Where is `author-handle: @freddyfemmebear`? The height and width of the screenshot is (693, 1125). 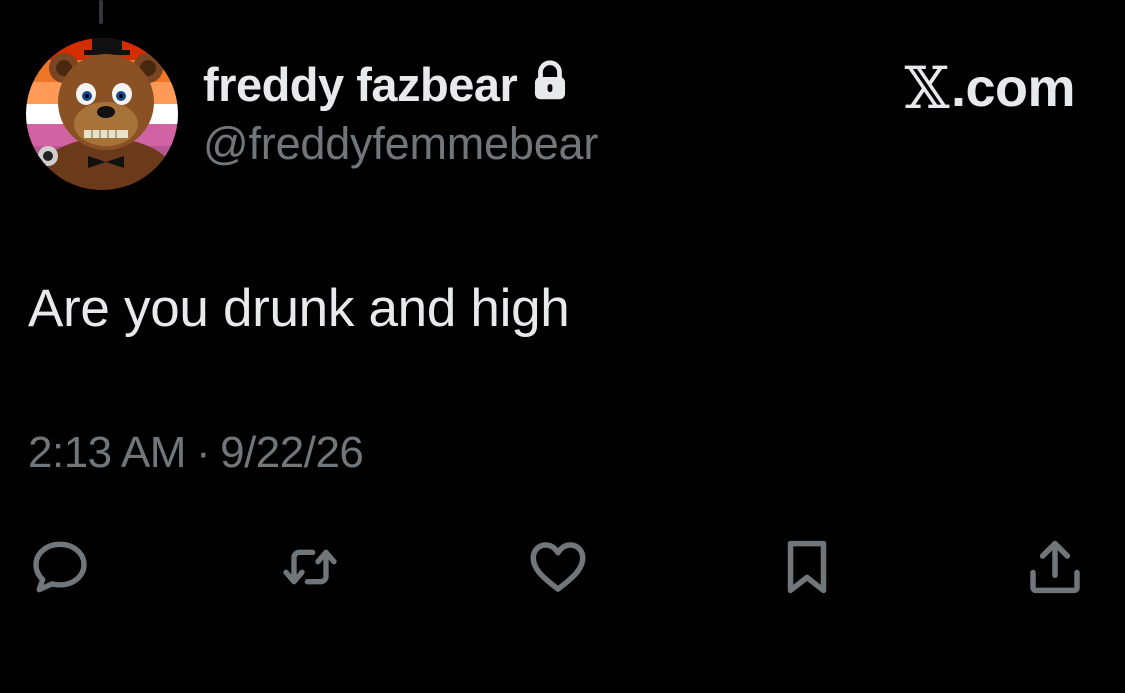 author-handle: @freddyfemmebear is located at coordinates (400, 144).